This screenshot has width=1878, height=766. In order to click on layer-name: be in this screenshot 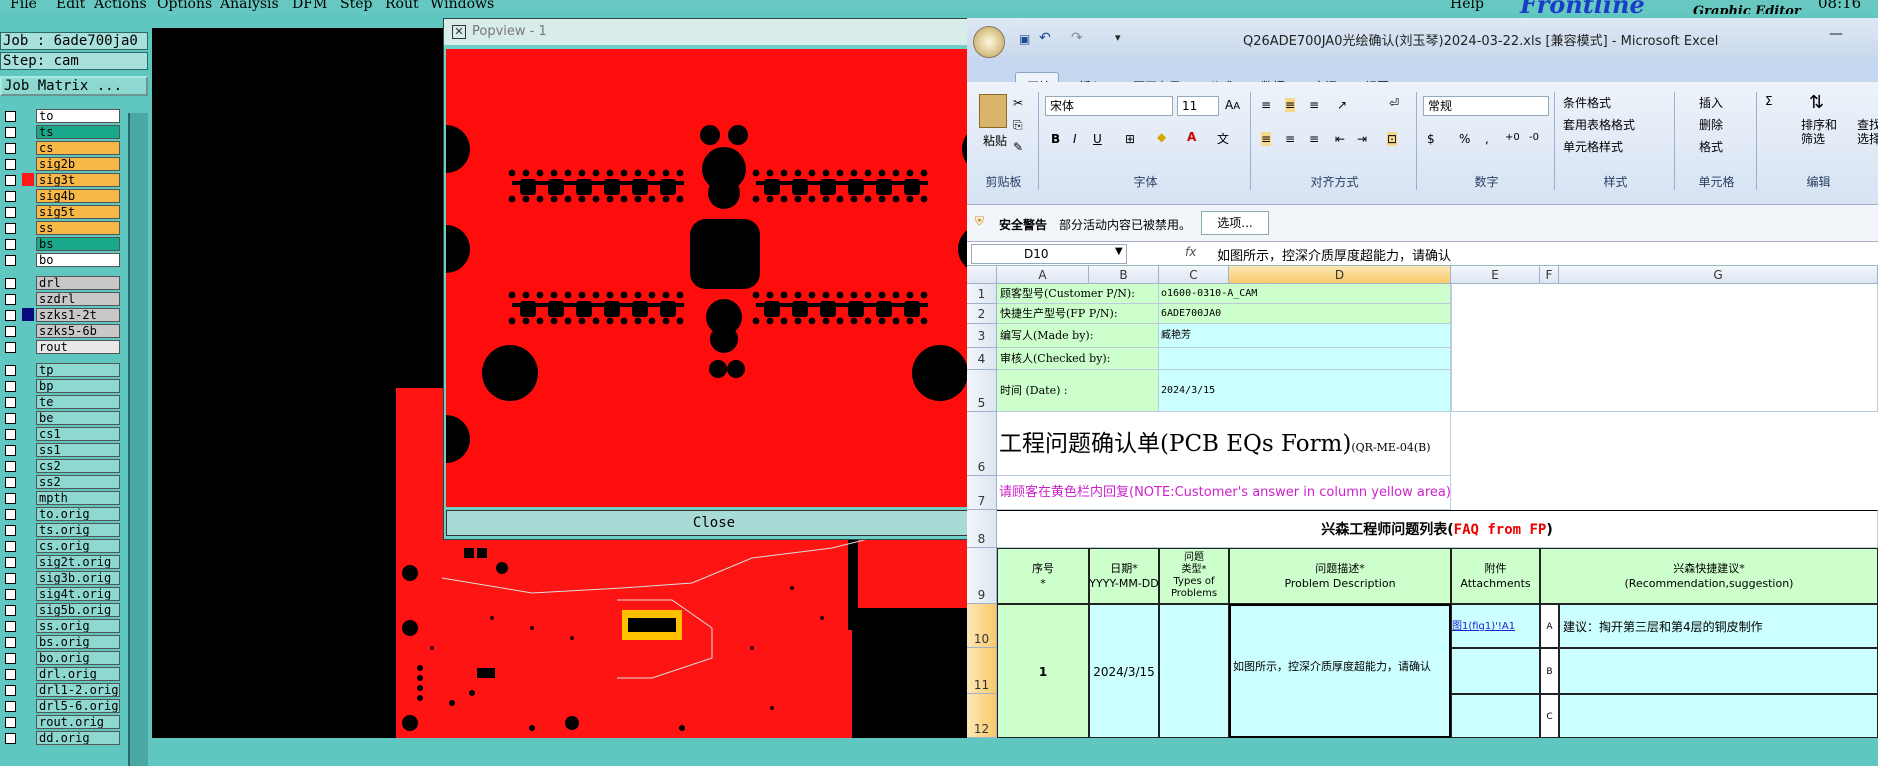, I will do `click(78, 418)`.